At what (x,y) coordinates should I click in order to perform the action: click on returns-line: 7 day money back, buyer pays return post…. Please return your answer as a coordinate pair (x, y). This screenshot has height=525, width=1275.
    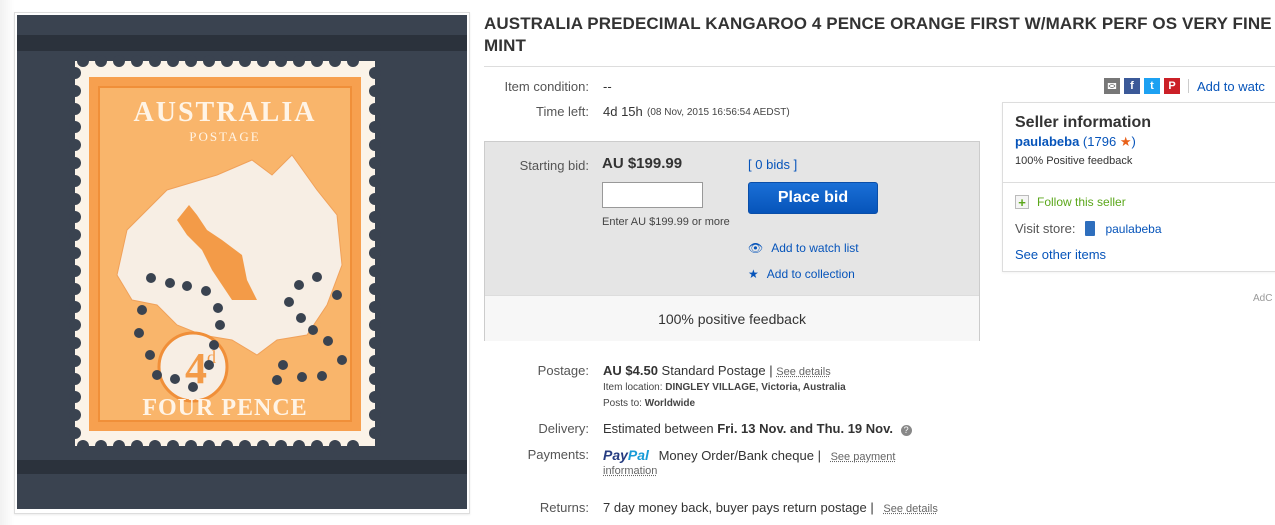
    Looking at the image, I should click on (770, 507).